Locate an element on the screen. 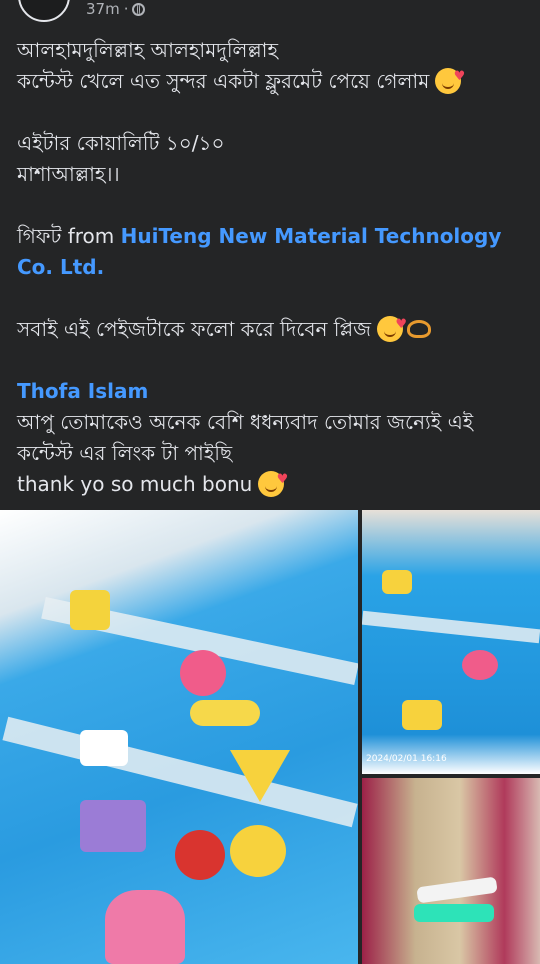 The height and width of the screenshot is (964, 540). photo-timestamp: 2024/02/01 16:16 is located at coordinates (406, 759).